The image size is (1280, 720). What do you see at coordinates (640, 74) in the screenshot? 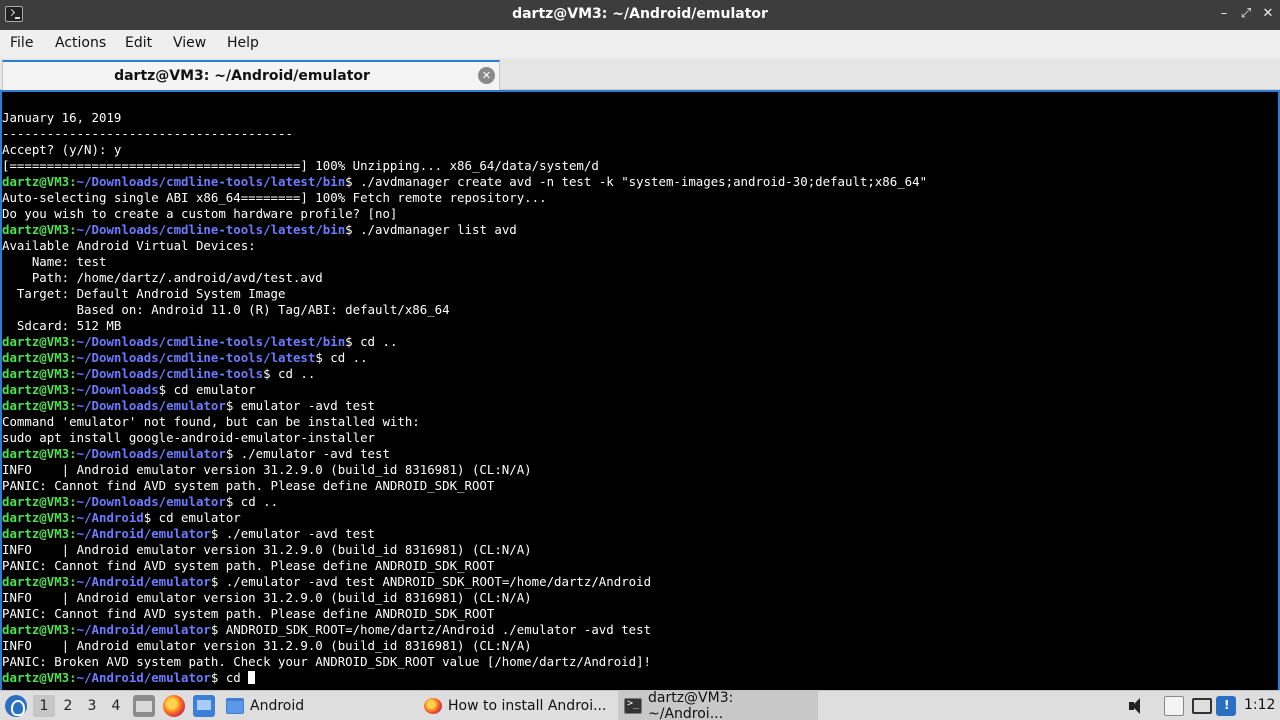
I see `tab-bar: dartz@VM3: ~/Android/emulator ✕` at bounding box center [640, 74].